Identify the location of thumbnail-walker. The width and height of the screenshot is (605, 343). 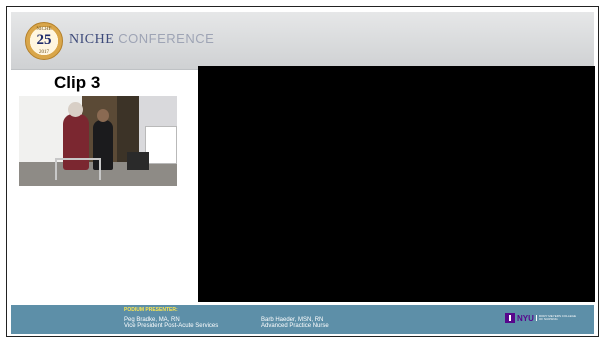
(78, 169).